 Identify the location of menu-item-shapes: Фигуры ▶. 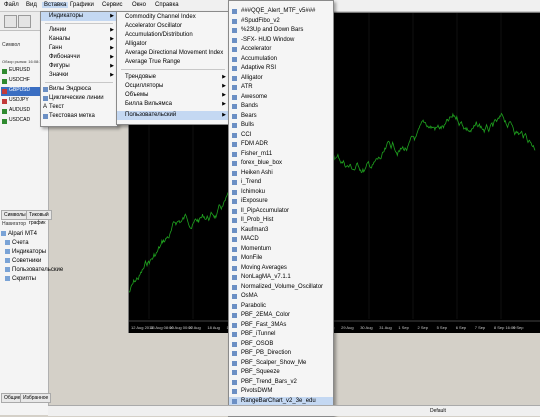
(79, 66).